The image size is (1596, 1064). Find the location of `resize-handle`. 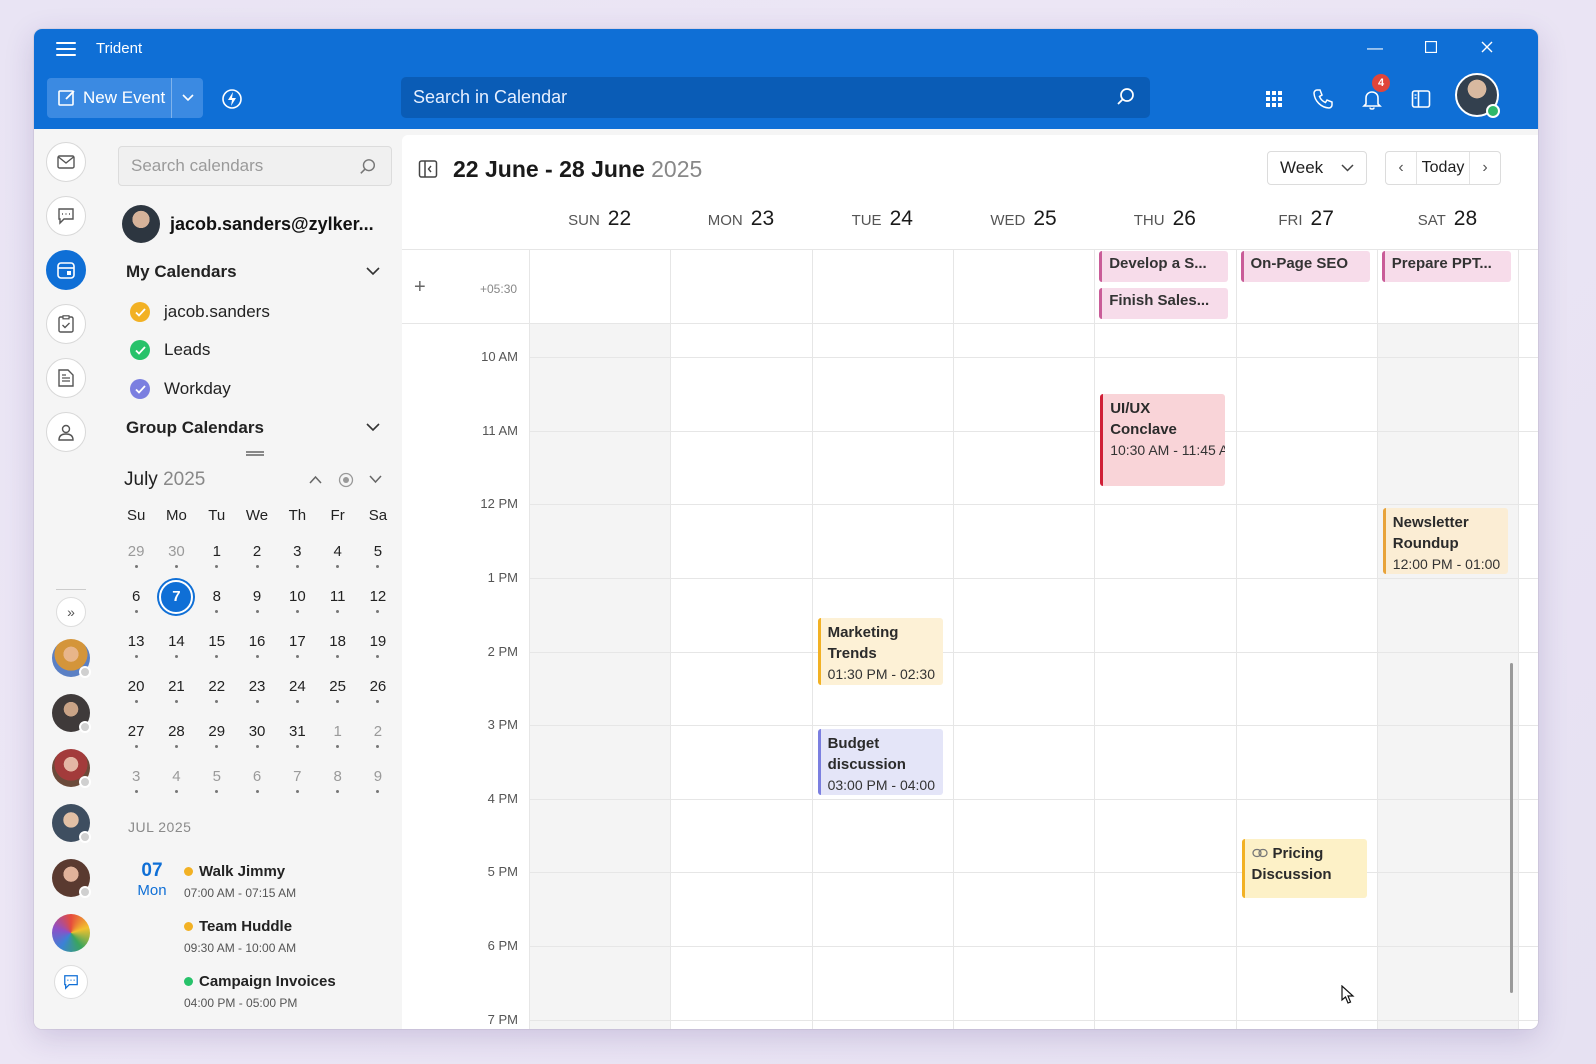

resize-handle is located at coordinates (255, 453).